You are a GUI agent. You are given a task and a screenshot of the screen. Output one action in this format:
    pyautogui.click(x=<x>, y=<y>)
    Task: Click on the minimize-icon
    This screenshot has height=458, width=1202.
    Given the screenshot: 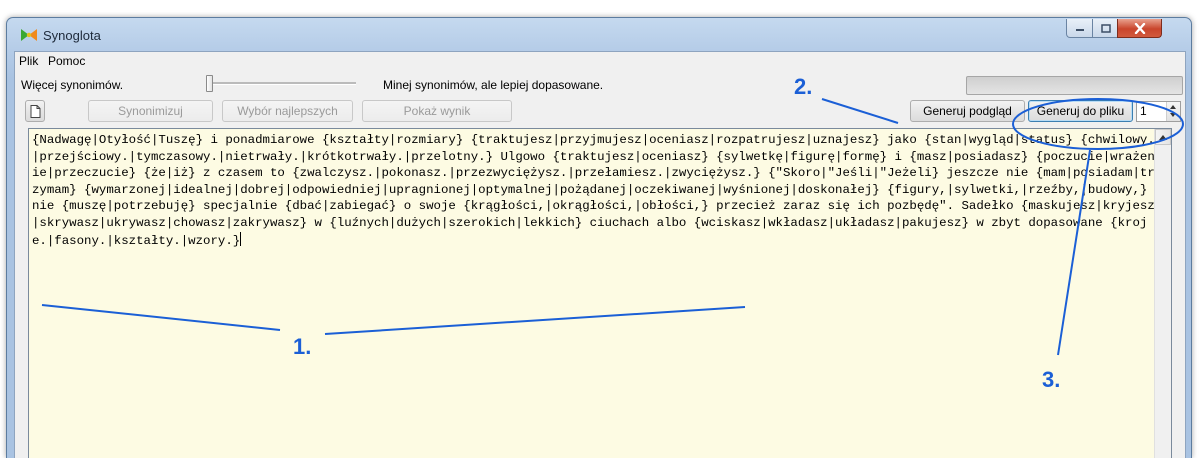 What is the action you would take?
    pyautogui.click(x=1079, y=30)
    